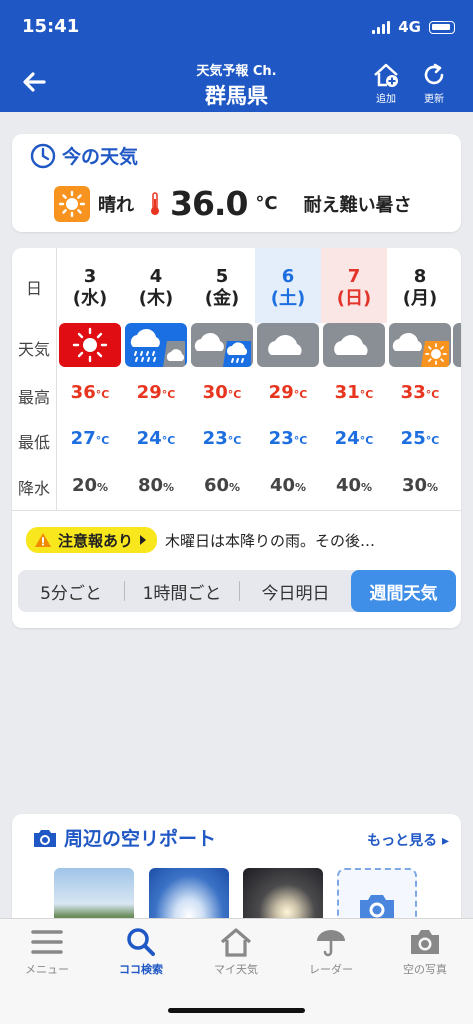  I want to click on label-max: 最高, so click(33, 397).